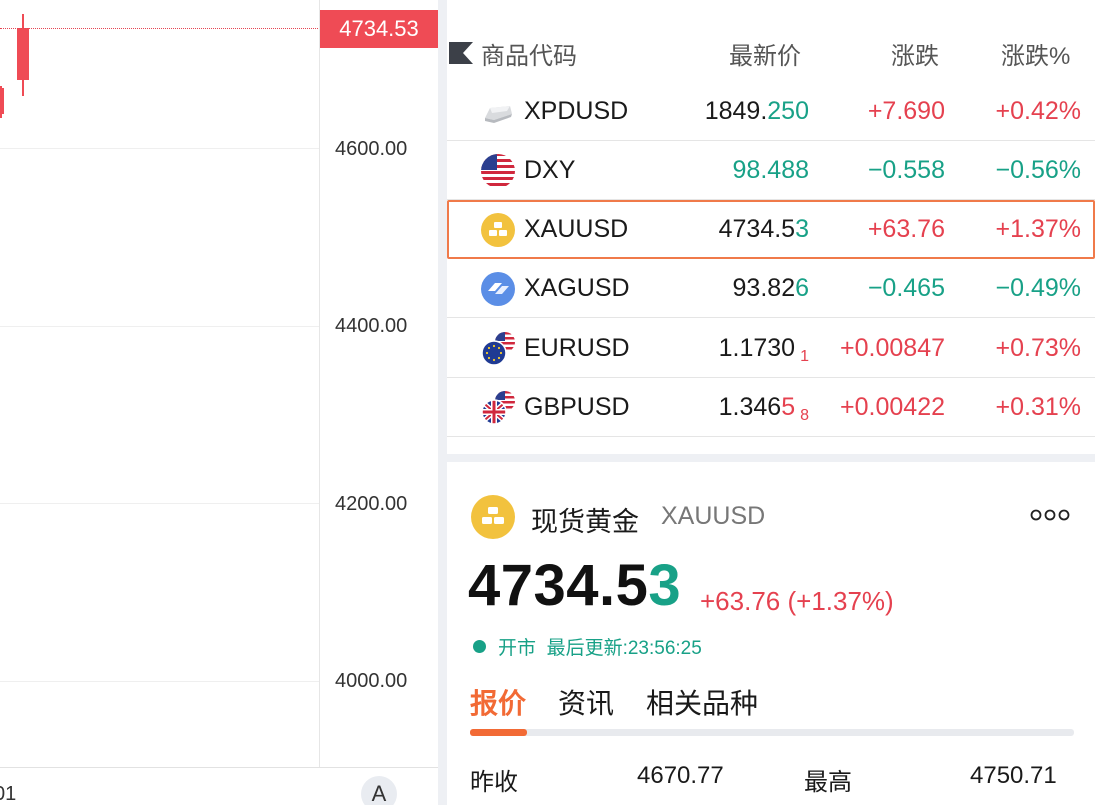 This screenshot has height=805, width=1095. Describe the element at coordinates (219, 767) in the screenshot. I see `time-axis-line` at that location.